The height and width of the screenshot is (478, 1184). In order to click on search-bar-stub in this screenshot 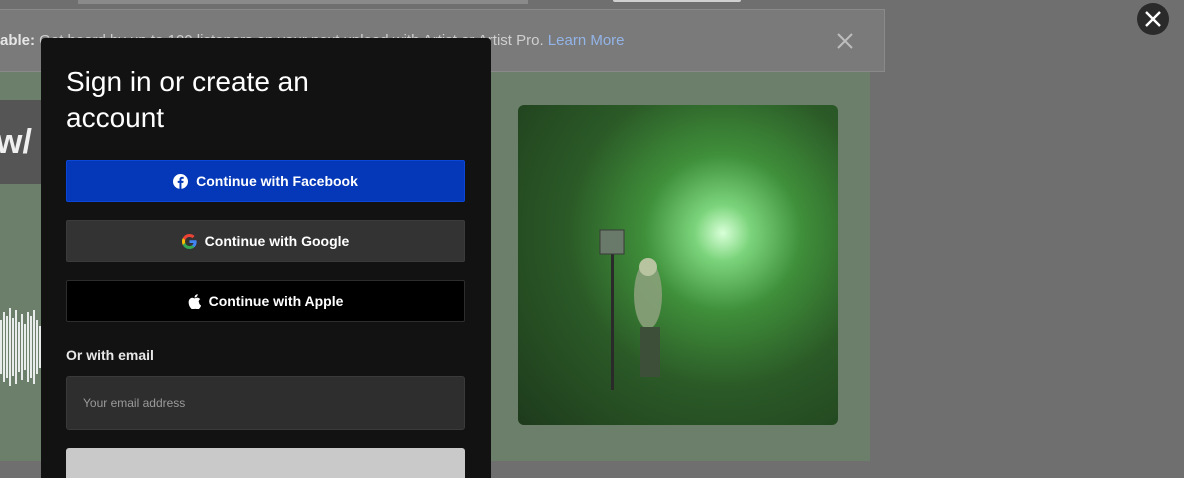, I will do `click(303, 2)`.